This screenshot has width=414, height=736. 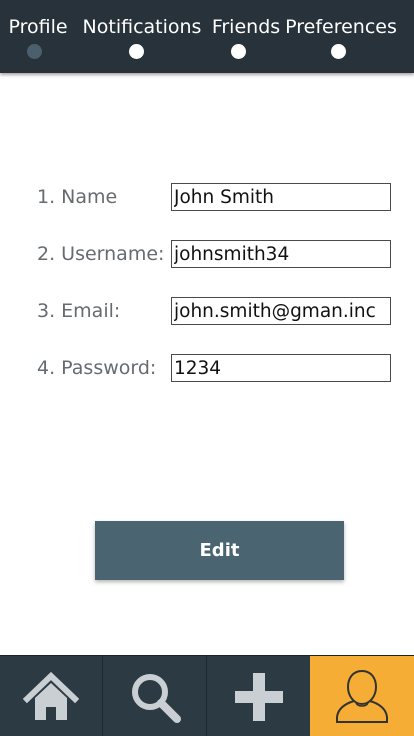 I want to click on tab-friends-indicator, so click(x=238, y=51).